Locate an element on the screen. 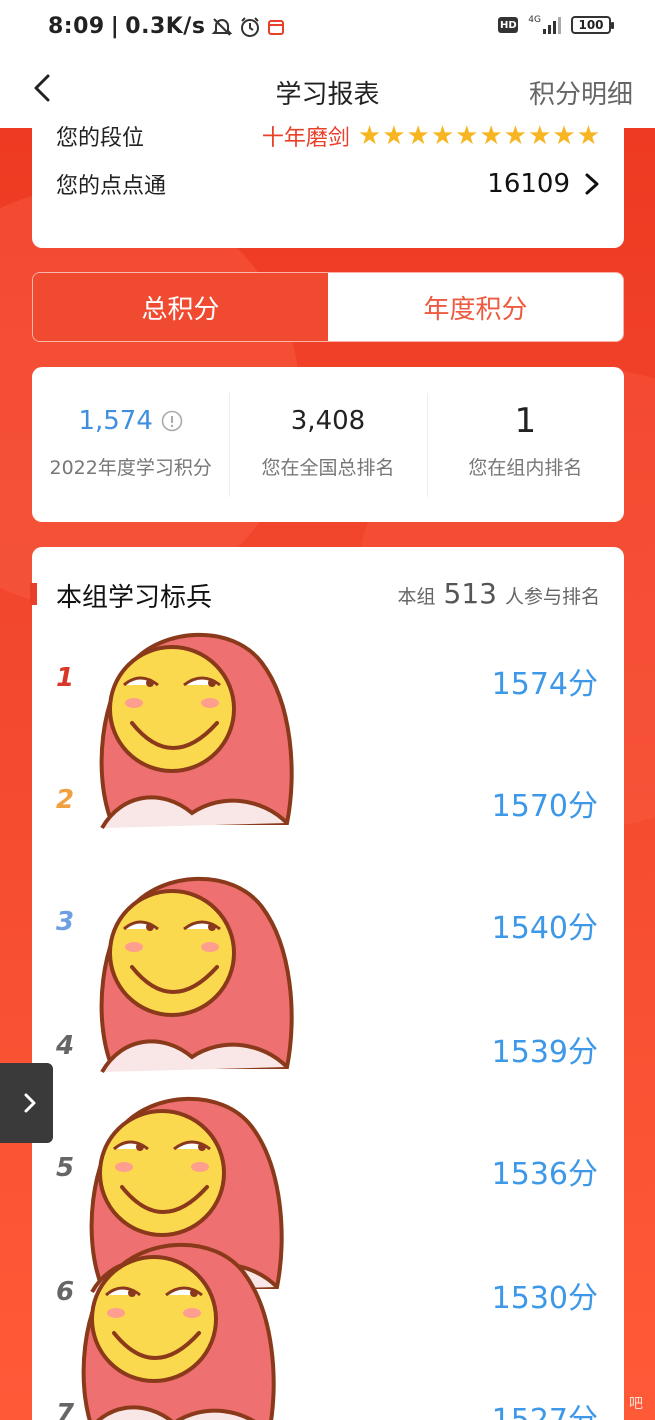 This screenshot has width=655, height=1420. meta-prefix: 本组 is located at coordinates (416, 597).